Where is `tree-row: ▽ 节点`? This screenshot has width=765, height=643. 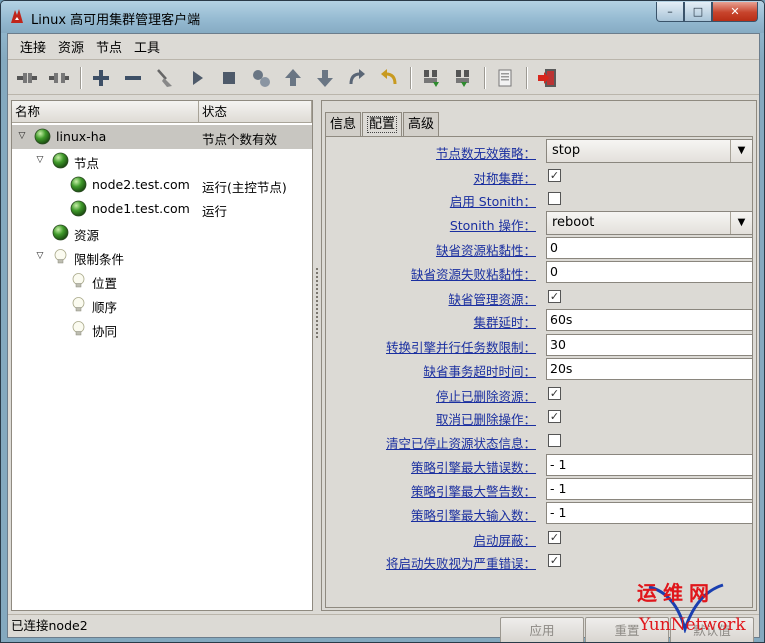
tree-row: ▽ 节点 is located at coordinates (162, 161).